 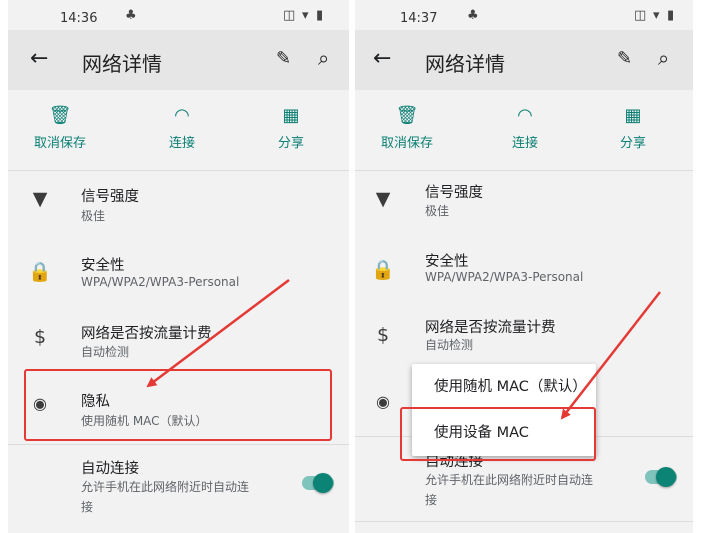 What do you see at coordinates (79, 18) in the screenshot?
I see `status-time: 14:36` at bounding box center [79, 18].